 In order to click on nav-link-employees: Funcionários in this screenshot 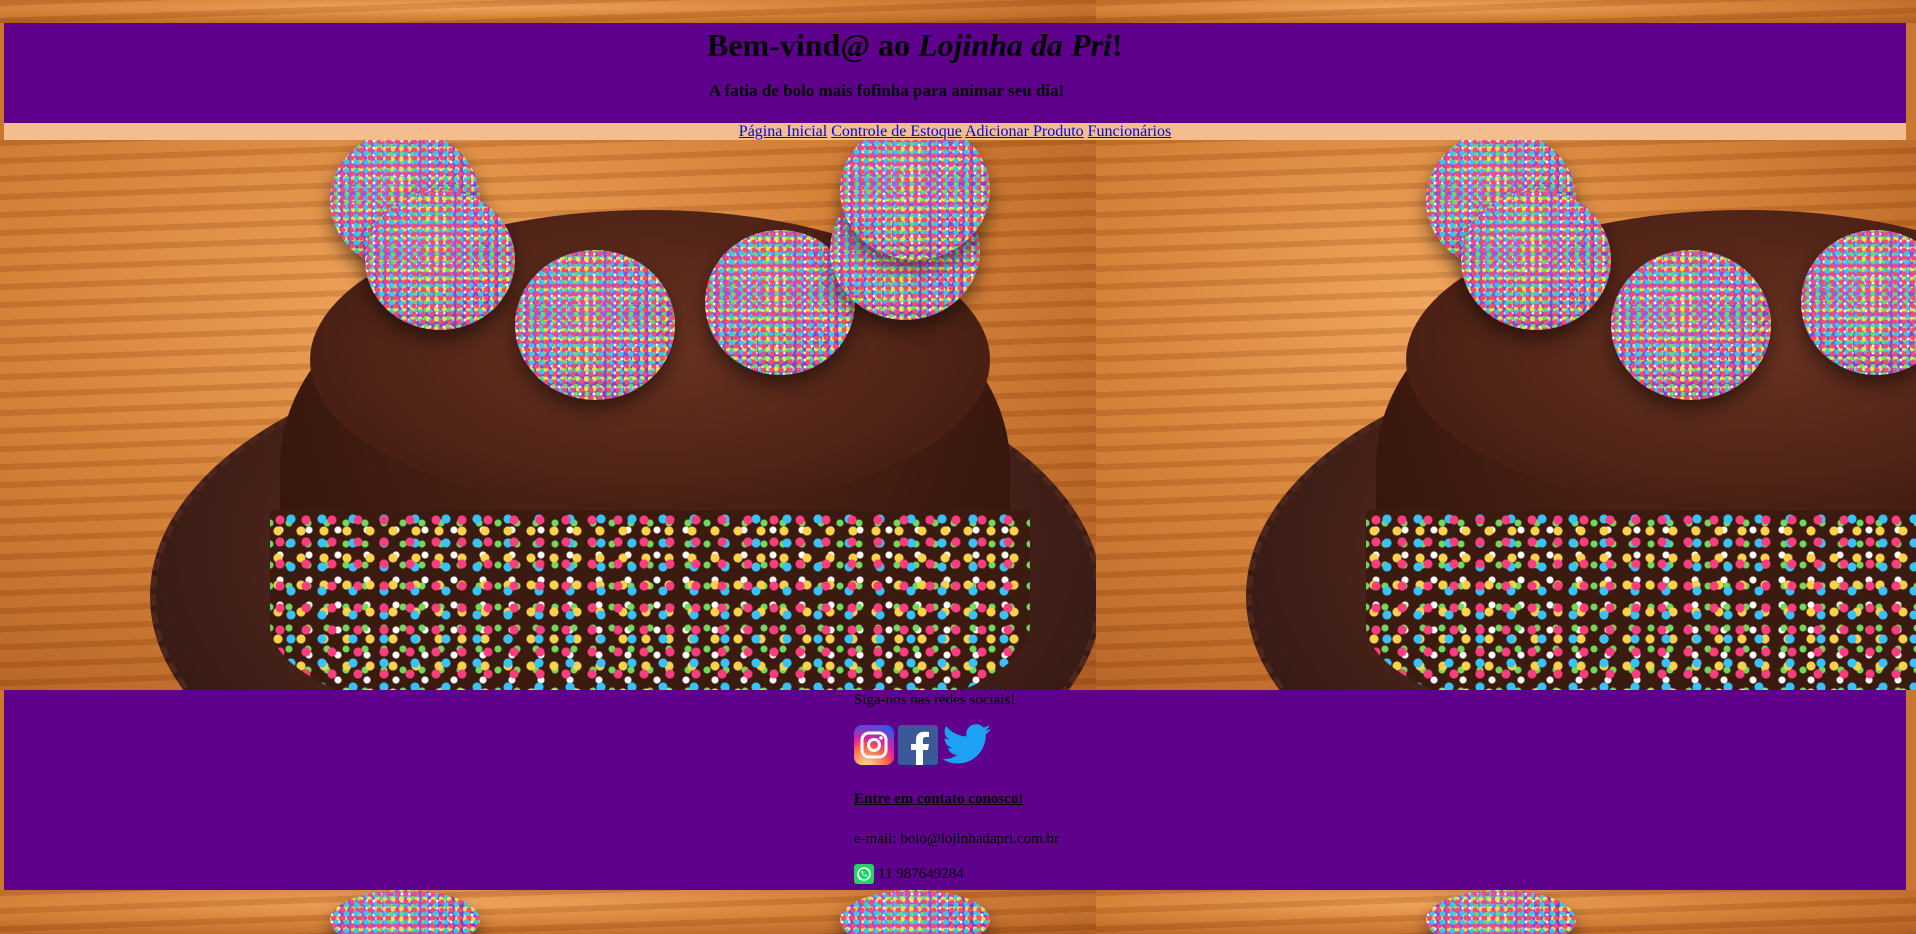, I will do `click(1130, 131)`.